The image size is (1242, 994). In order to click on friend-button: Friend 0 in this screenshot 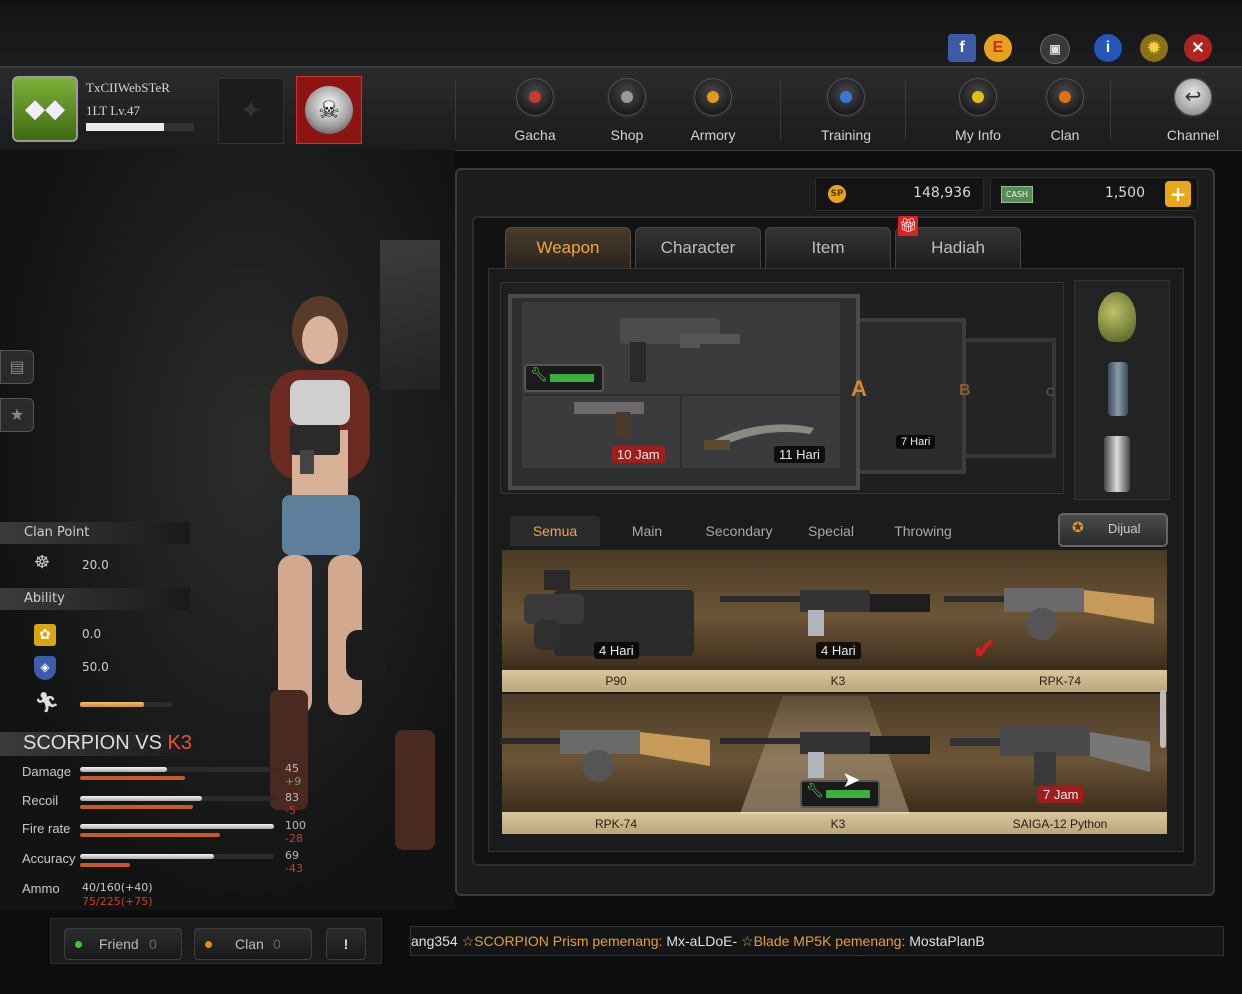, I will do `click(123, 944)`.